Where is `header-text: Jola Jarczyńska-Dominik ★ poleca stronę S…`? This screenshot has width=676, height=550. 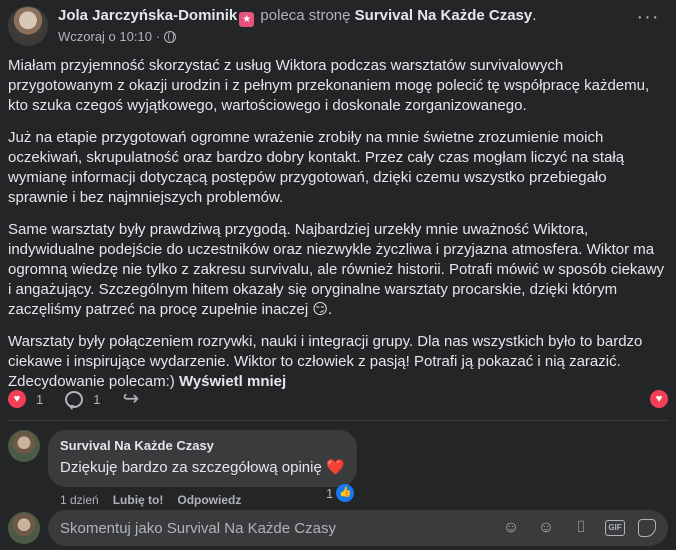
header-text: Jola Jarczyńska-Dominik ★ poleca stronę S… is located at coordinates (297, 26).